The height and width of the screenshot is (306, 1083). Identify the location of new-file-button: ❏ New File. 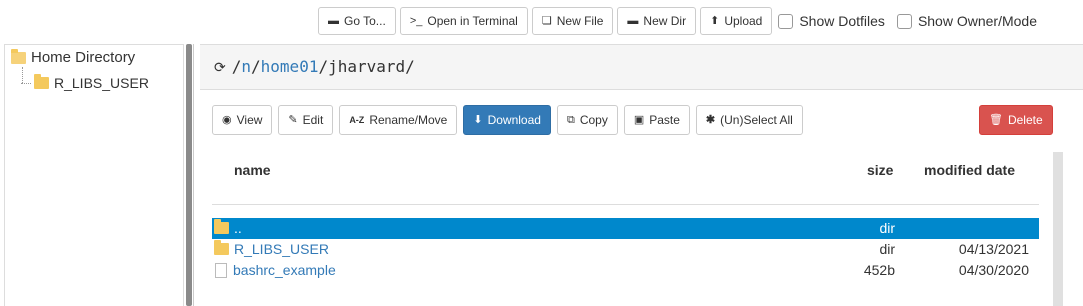
(572, 21).